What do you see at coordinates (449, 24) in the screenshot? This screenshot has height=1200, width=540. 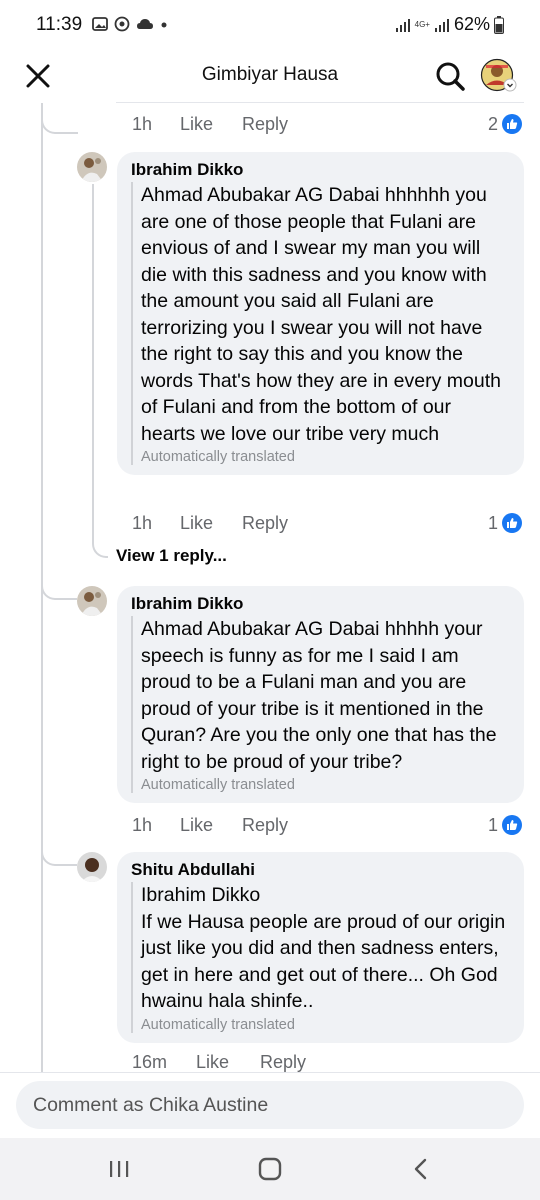 I see `status-right: 4G+ 62%` at bounding box center [449, 24].